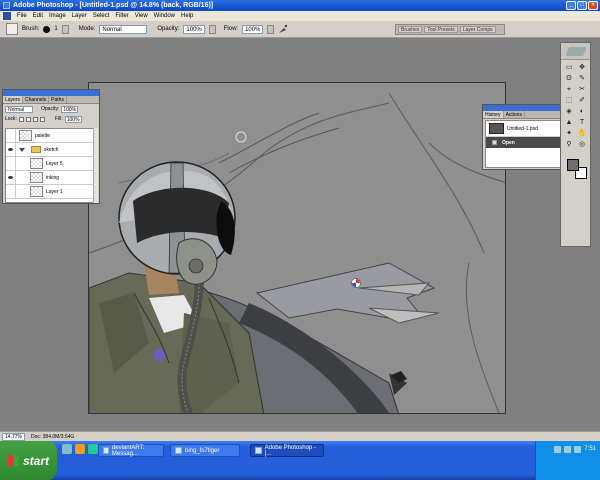 This screenshot has height=480, width=600. I want to click on fill-field: 100%, so click(73, 119).